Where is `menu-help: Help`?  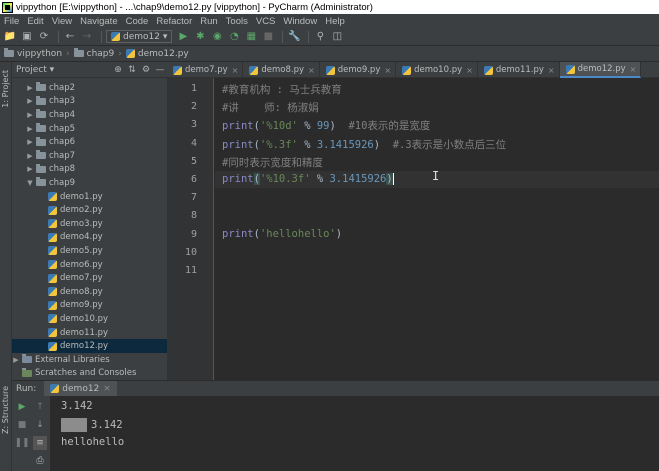
menu-help: Help is located at coordinates (335, 21).